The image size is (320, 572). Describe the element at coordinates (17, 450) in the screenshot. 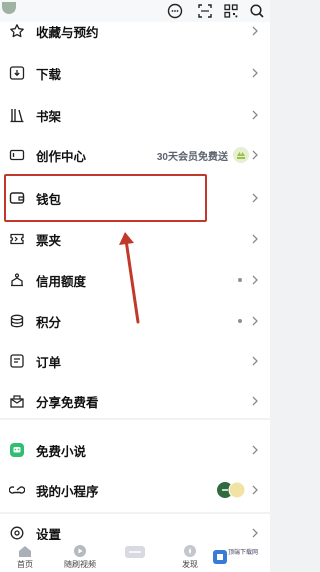

I see `novel-icon` at that location.